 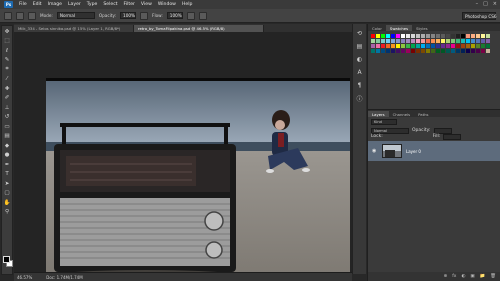 I want to click on quick-select-tool-icon: ✎, so click(x=7, y=60).